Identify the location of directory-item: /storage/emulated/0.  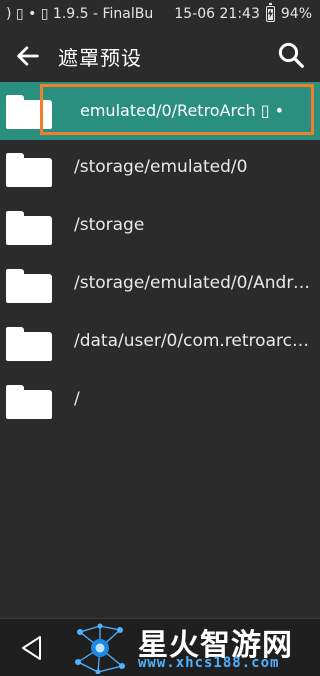
(160, 169).